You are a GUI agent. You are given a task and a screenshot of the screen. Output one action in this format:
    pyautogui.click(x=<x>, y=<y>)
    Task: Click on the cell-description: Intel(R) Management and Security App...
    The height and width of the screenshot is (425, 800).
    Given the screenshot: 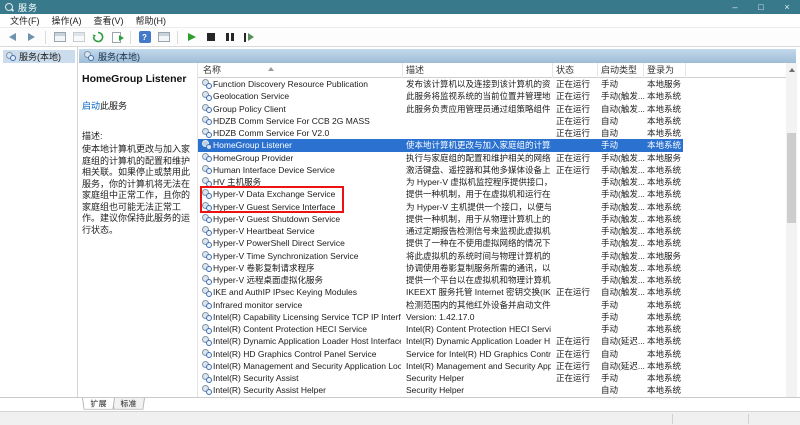 What is the action you would take?
    pyautogui.click(x=478, y=365)
    